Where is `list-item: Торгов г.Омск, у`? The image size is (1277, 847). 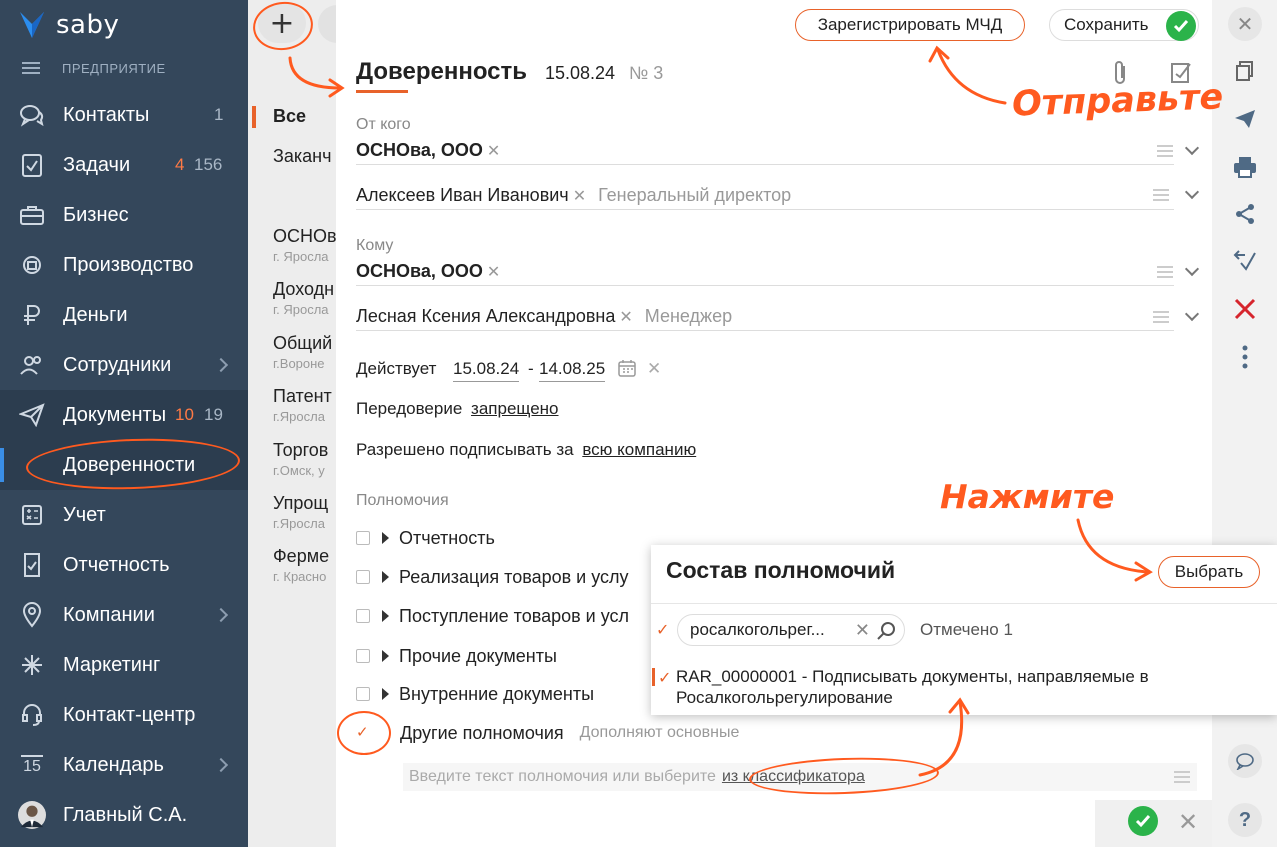
list-item: Торгов г.Омск, у is located at coordinates (305, 459).